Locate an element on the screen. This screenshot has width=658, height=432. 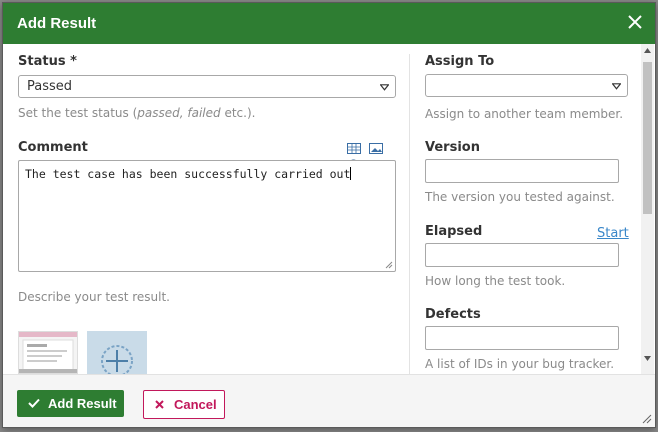
check-icon is located at coordinates (34, 403).